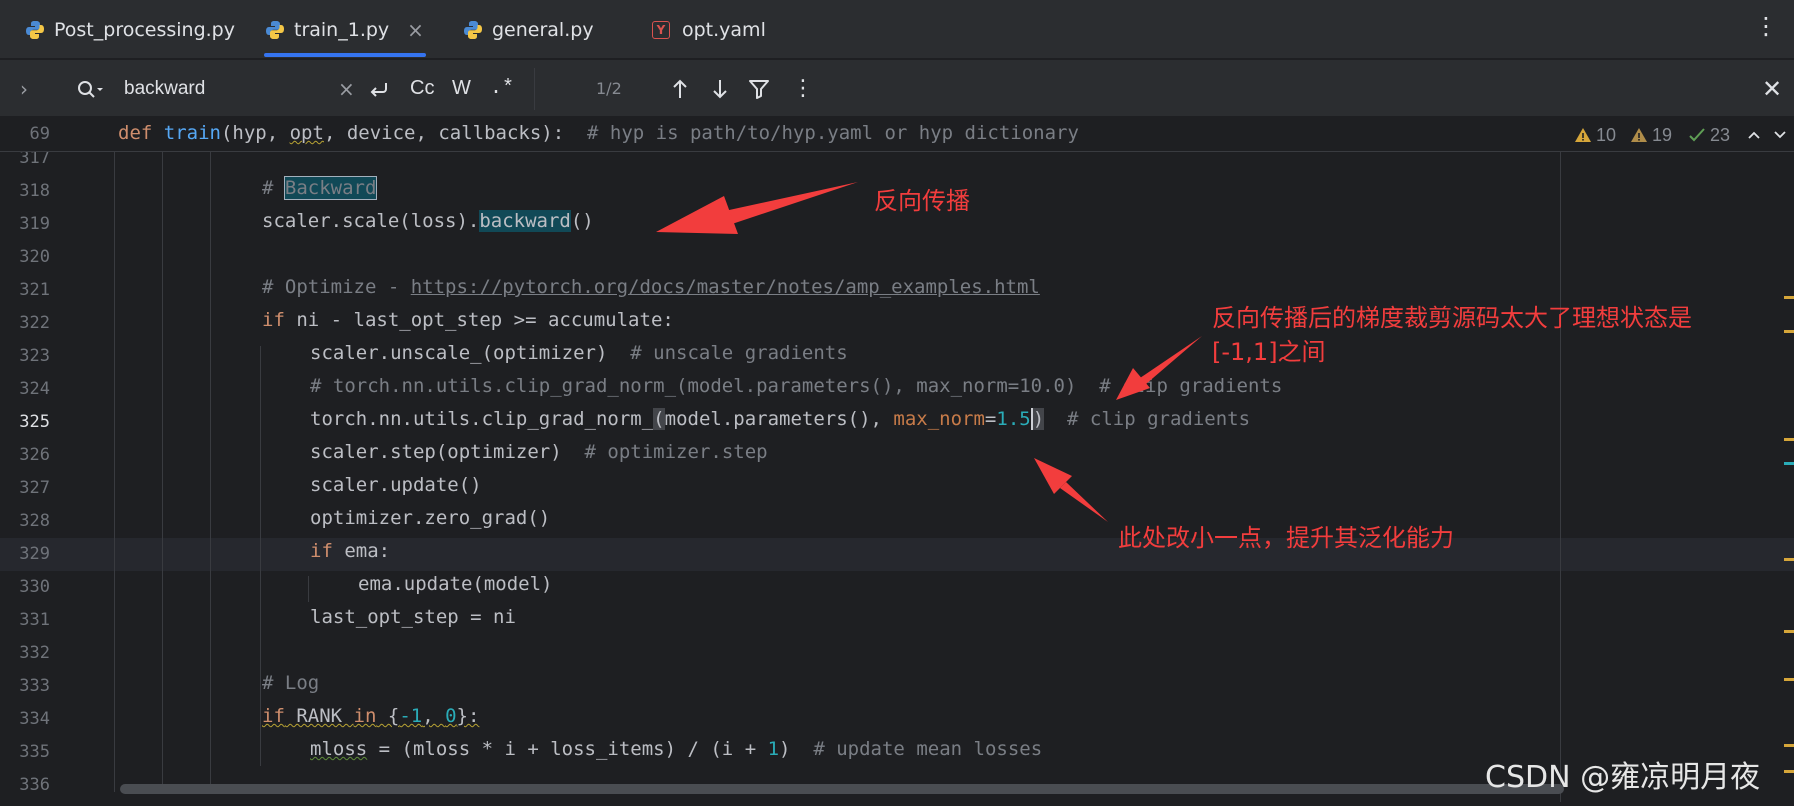  I want to click on annotation-clip-line1: 反向传播后的梯度裁剪源码太大了理想状态是, so click(1452, 318).